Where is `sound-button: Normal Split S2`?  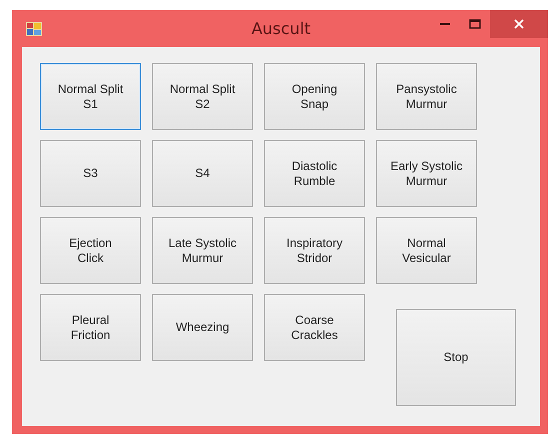
sound-button: Normal Split S2 is located at coordinates (202, 96).